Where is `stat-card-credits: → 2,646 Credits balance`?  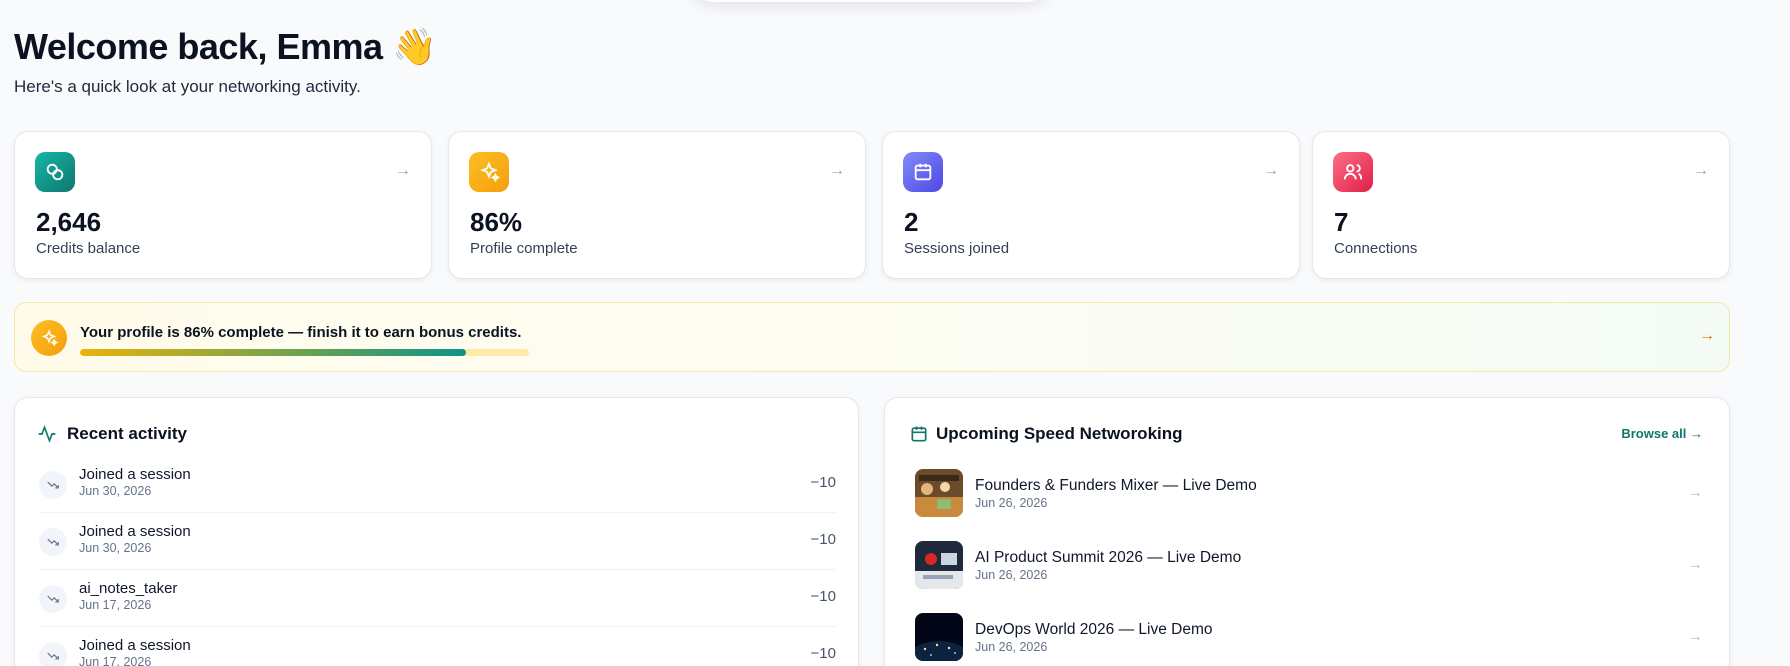 stat-card-credits: → 2,646 Credits balance is located at coordinates (223, 205).